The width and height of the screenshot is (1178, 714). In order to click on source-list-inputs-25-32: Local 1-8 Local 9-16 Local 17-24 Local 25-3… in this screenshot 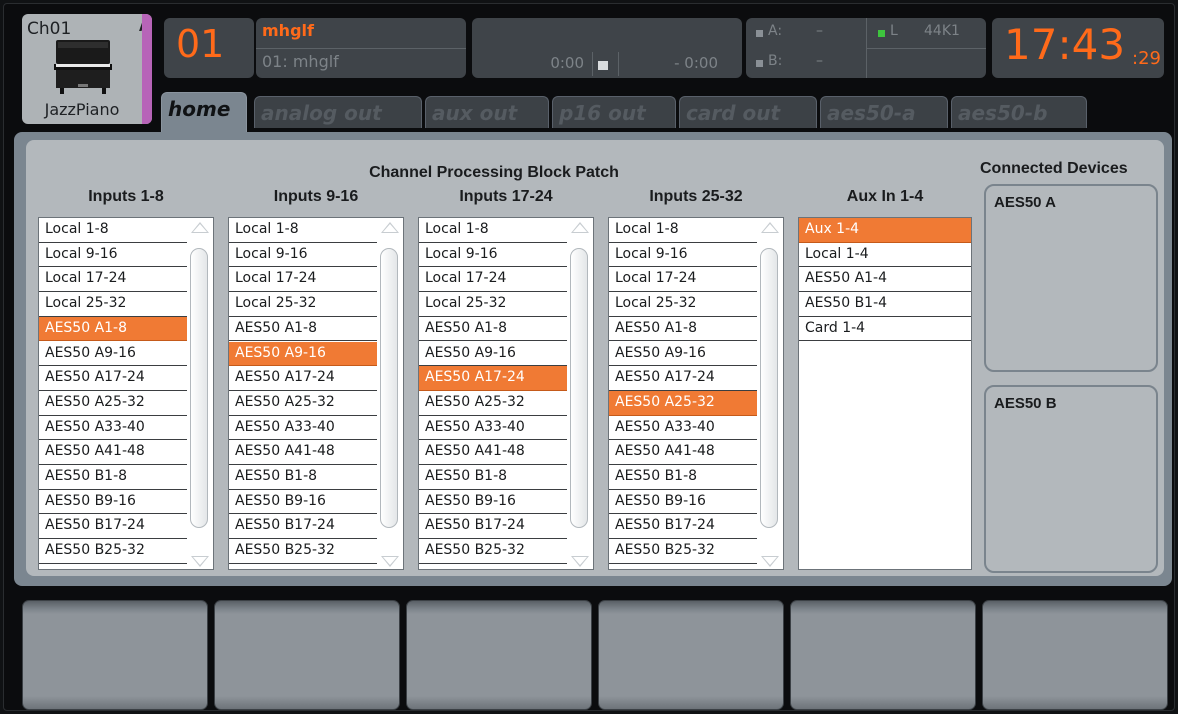, I will do `click(696, 393)`.